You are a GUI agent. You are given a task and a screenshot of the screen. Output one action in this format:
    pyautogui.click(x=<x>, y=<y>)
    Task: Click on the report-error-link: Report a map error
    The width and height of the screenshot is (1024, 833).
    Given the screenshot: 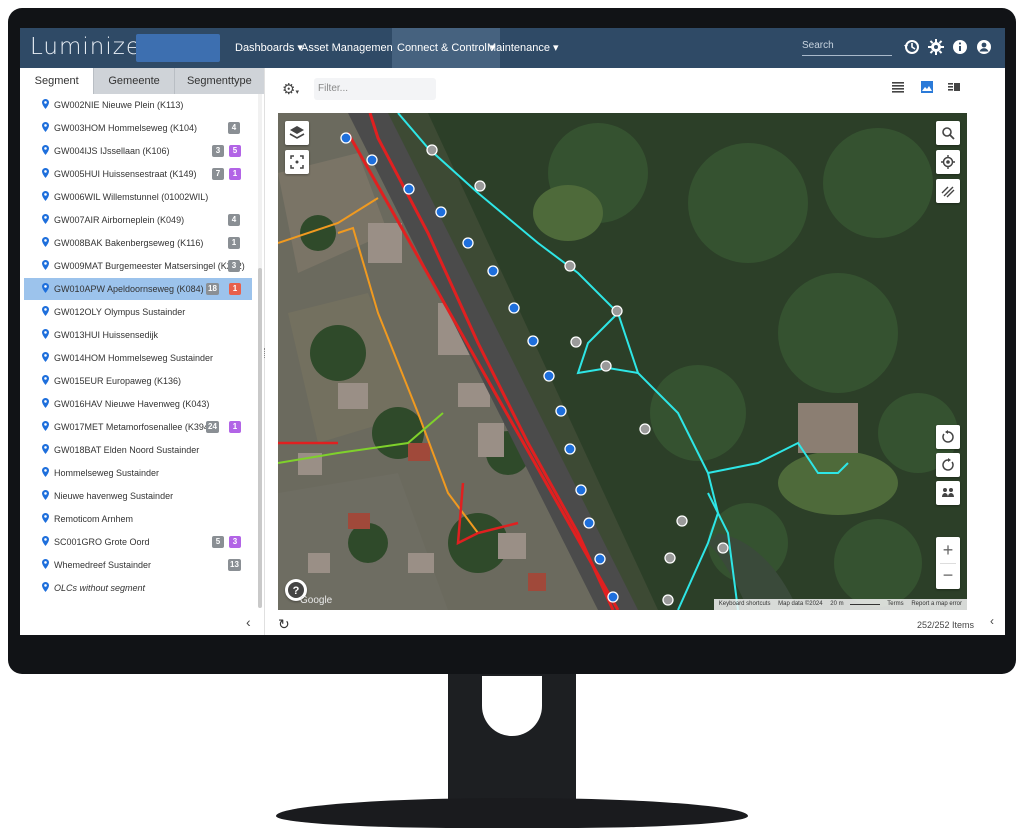 What is the action you would take?
    pyautogui.click(x=936, y=604)
    